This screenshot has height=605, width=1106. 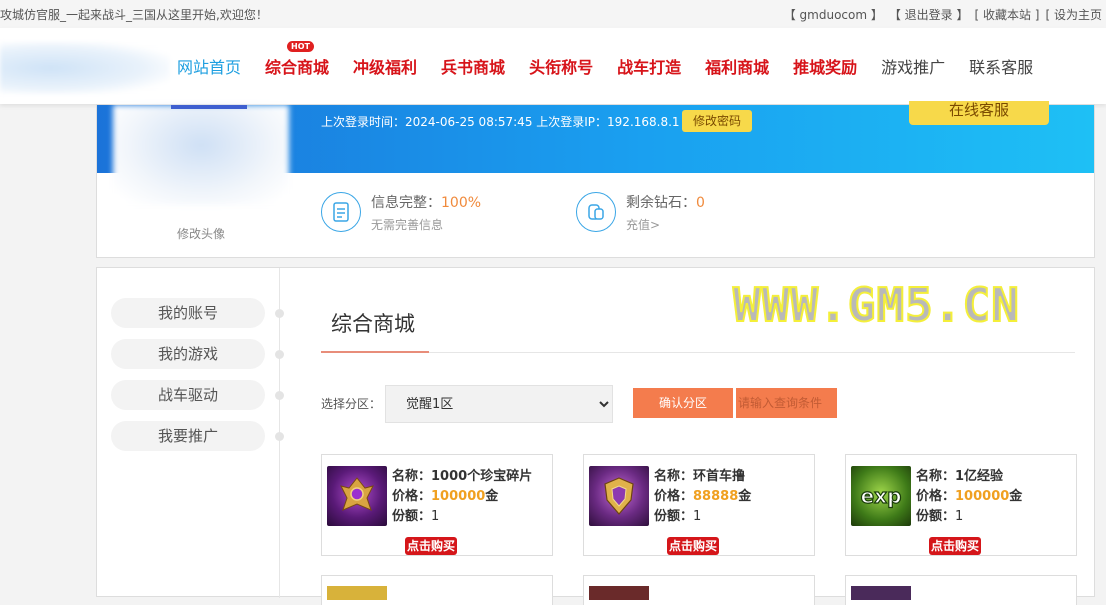 I want to click on nav-item-welfare-mall: 福利商城, so click(x=737, y=66).